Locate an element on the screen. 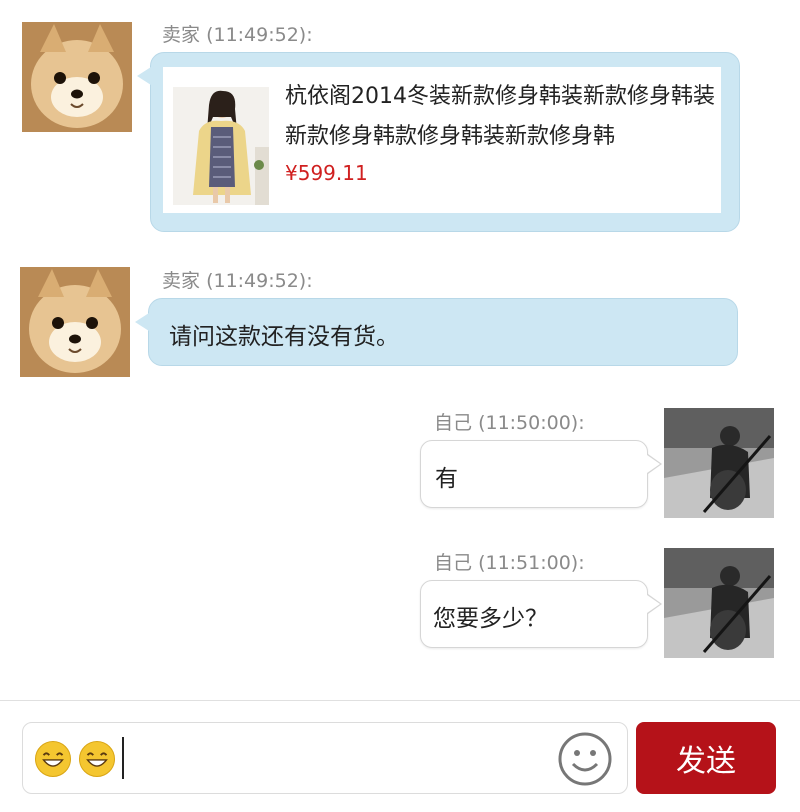 The width and height of the screenshot is (800, 812). message-meta: 自己 (11:50:00): is located at coordinates (509, 421).